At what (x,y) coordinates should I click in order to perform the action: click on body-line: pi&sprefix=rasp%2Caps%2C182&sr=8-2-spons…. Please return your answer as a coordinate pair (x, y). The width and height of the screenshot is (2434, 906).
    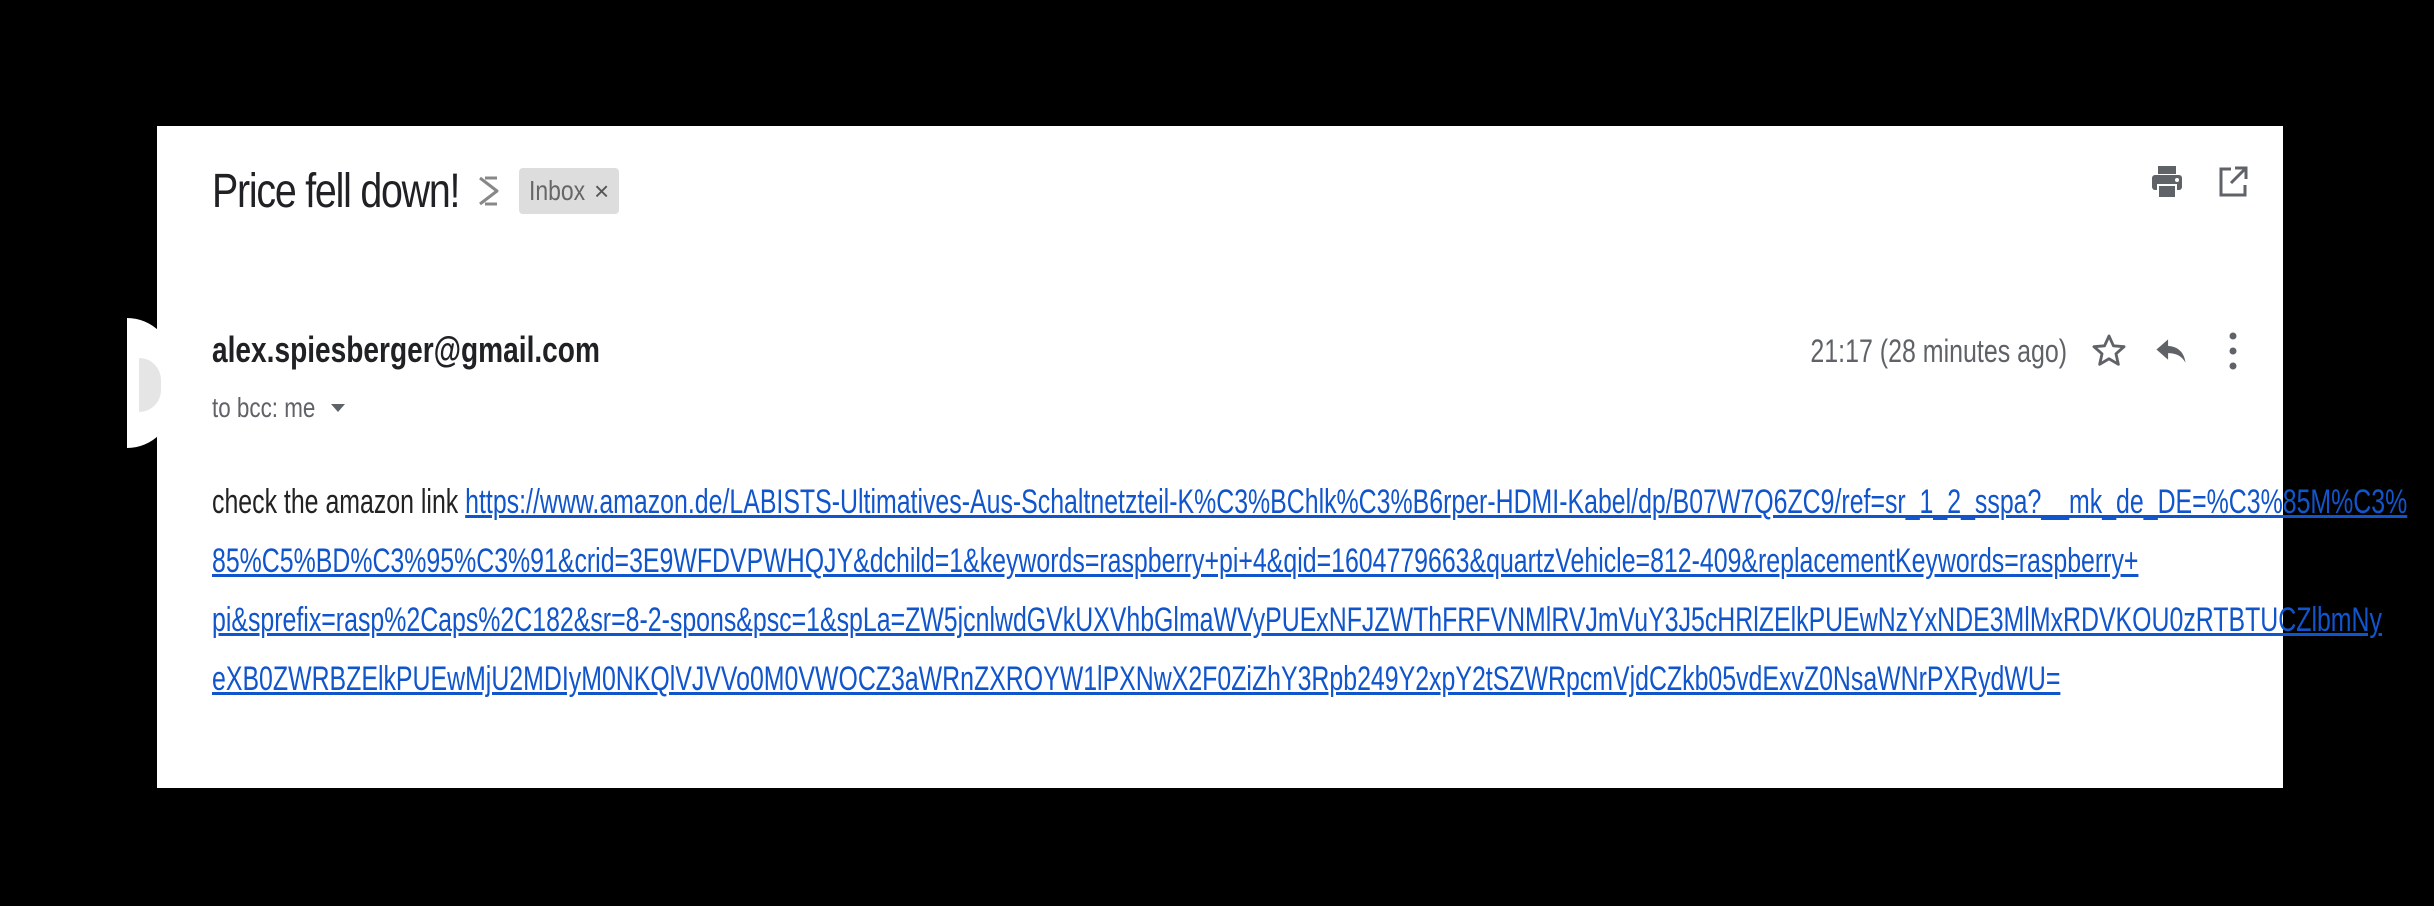
    Looking at the image, I should click on (1297, 620).